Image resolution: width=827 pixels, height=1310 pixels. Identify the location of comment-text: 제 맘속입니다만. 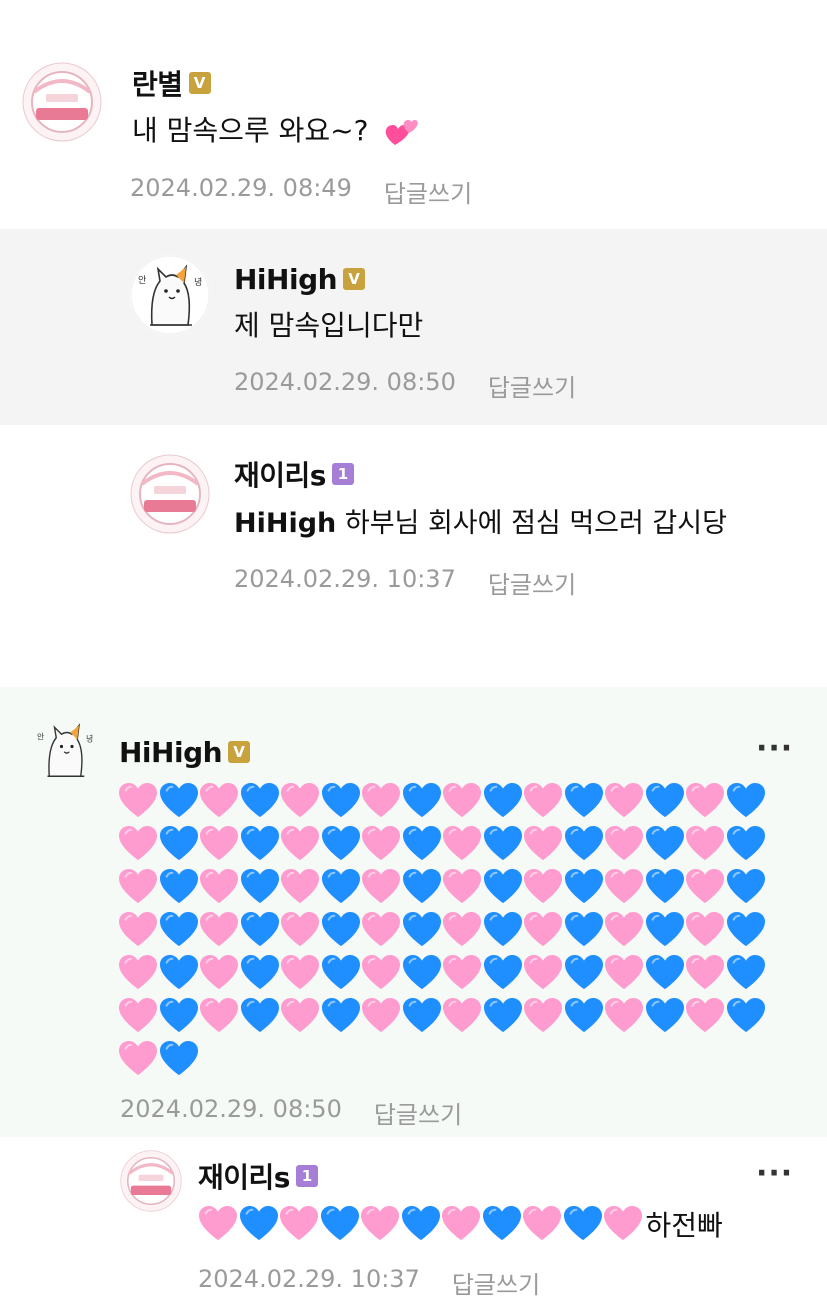
(329, 325).